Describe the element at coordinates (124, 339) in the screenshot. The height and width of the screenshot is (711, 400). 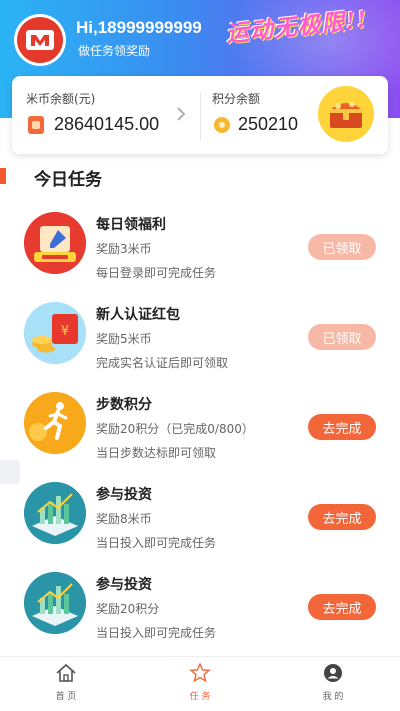
I see `task-reward: 奖励5米币` at that location.